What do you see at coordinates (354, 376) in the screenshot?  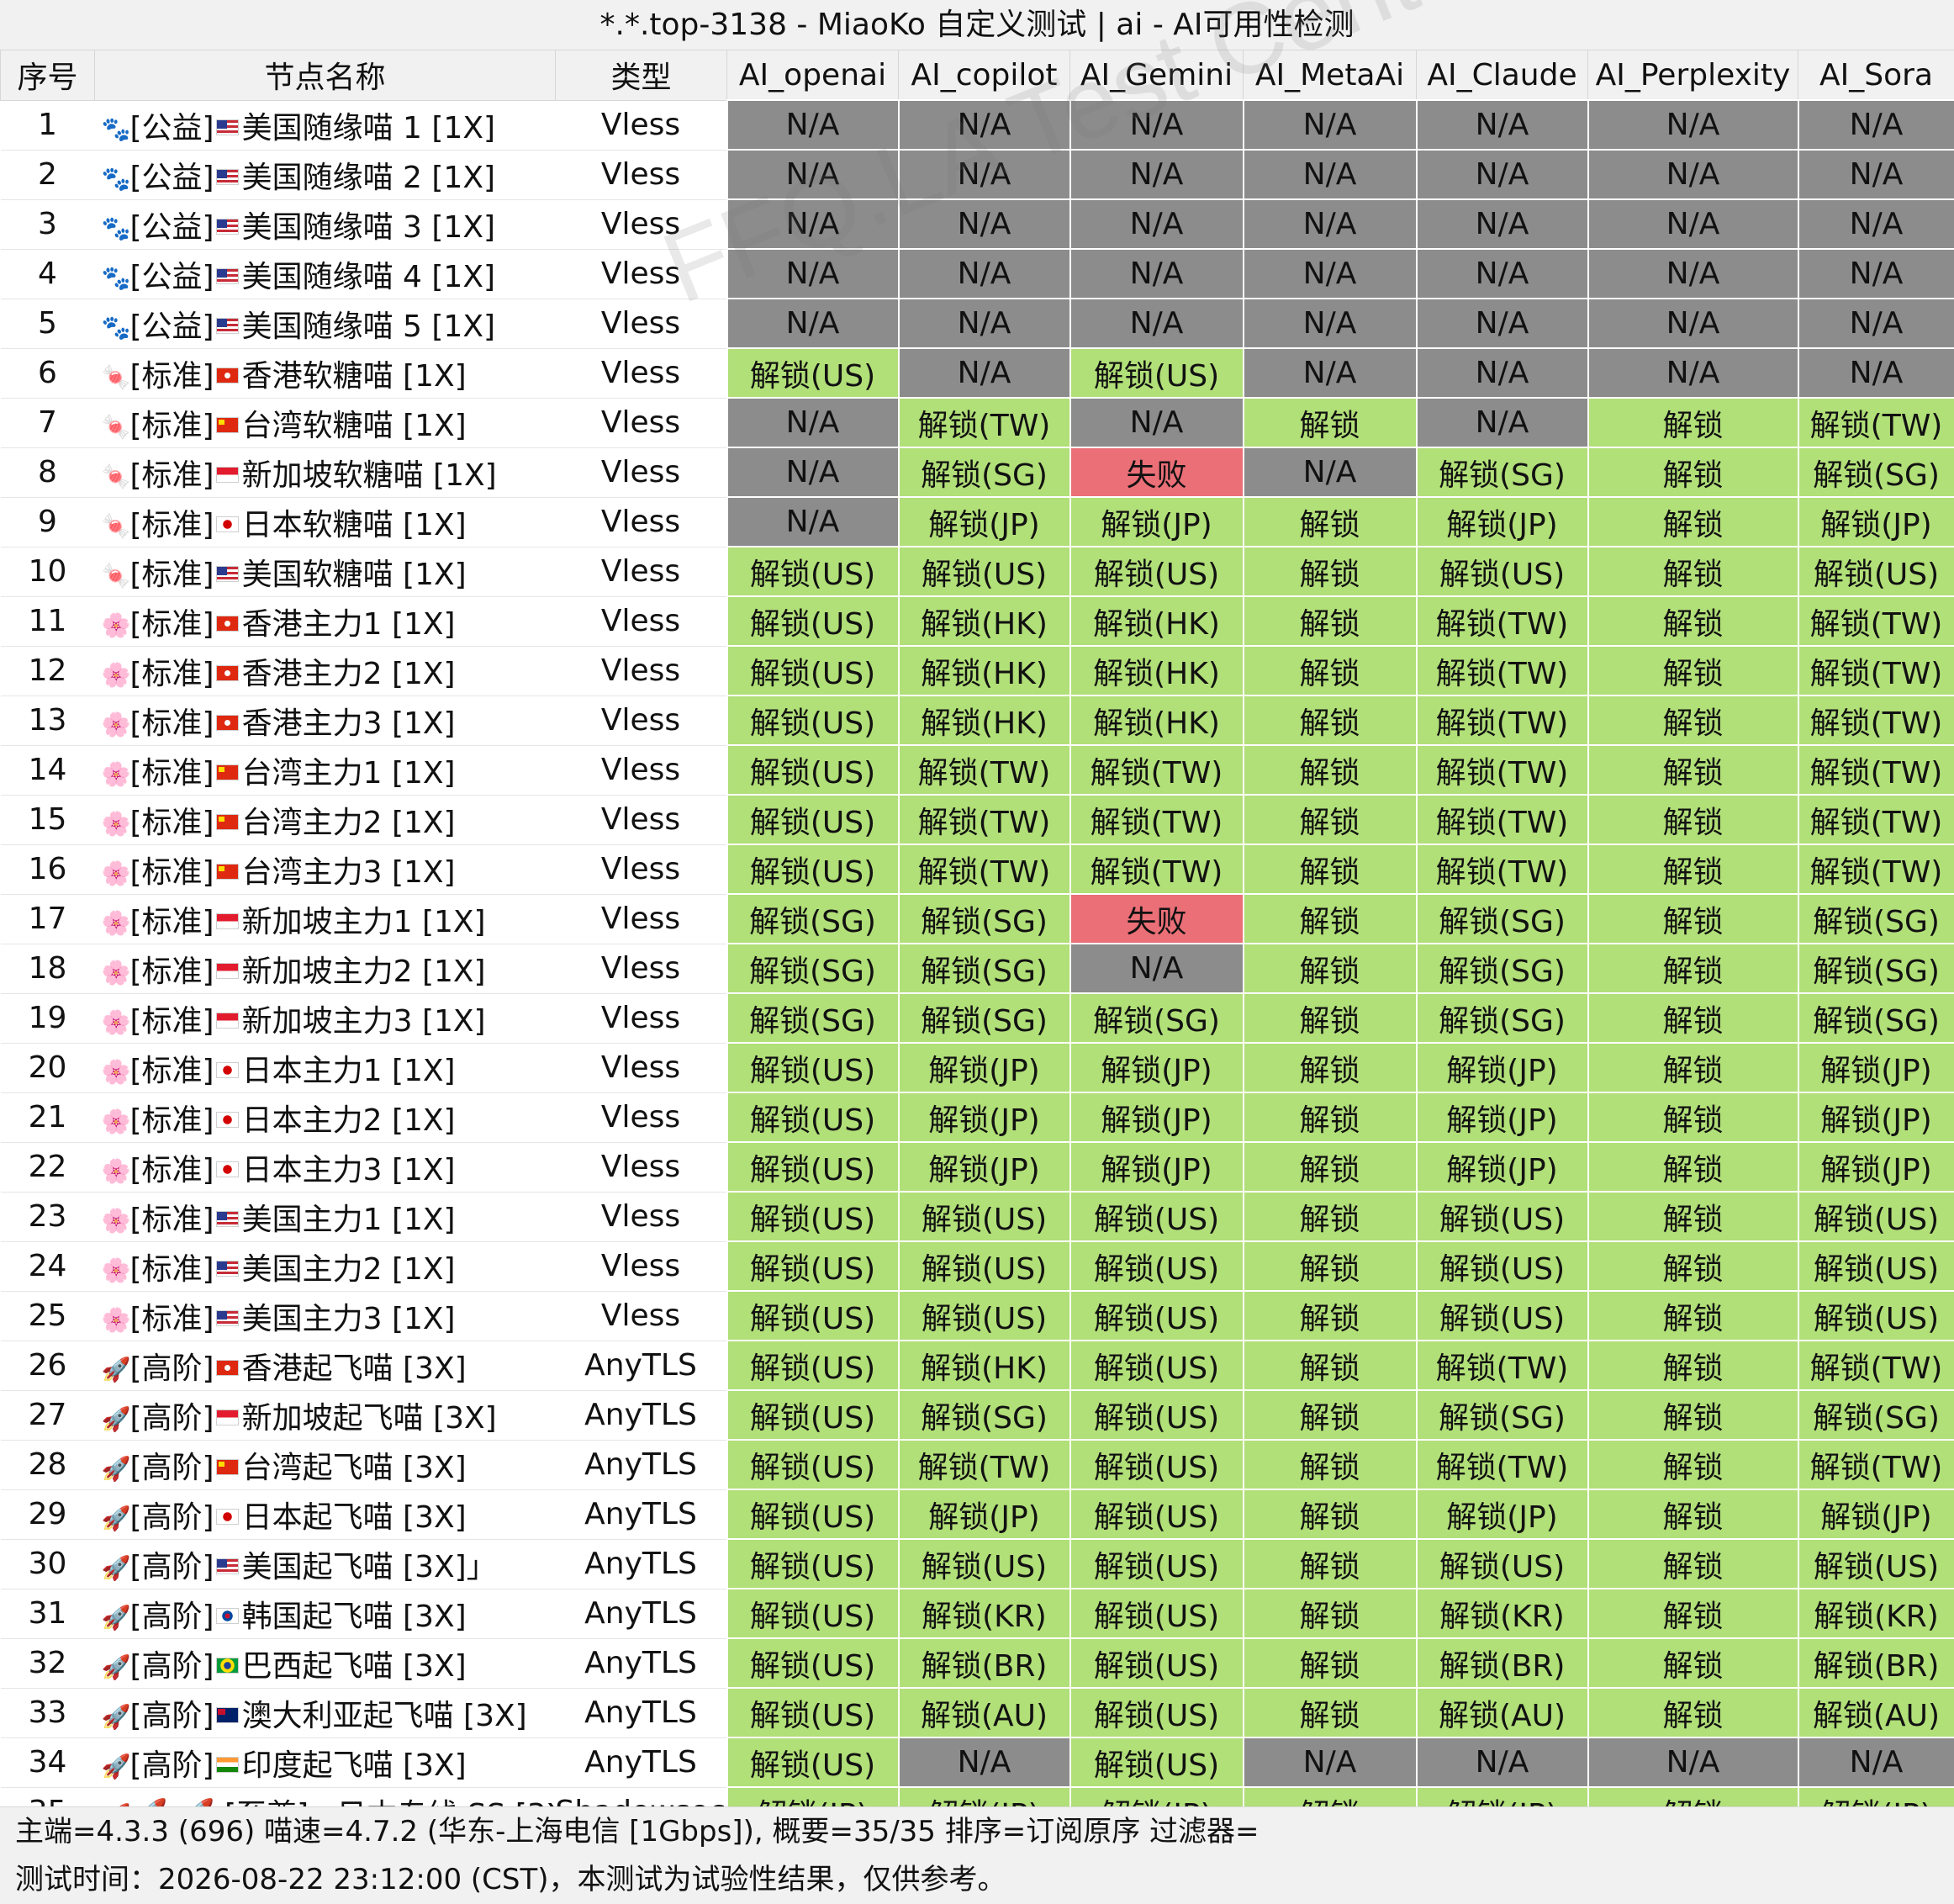 I see `node-name-label: 香港软糖喵 [1X]` at bounding box center [354, 376].